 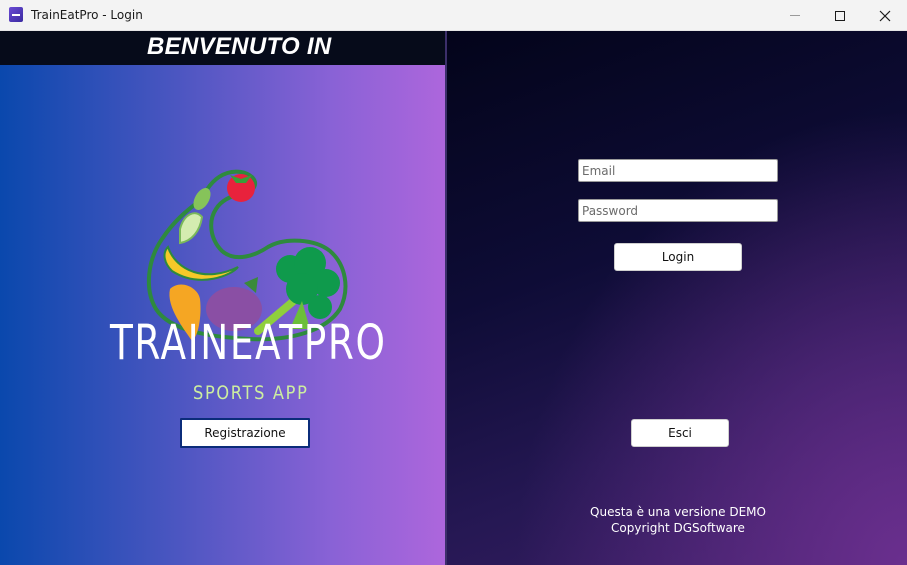 I want to click on minimize-icon, so click(x=795, y=15).